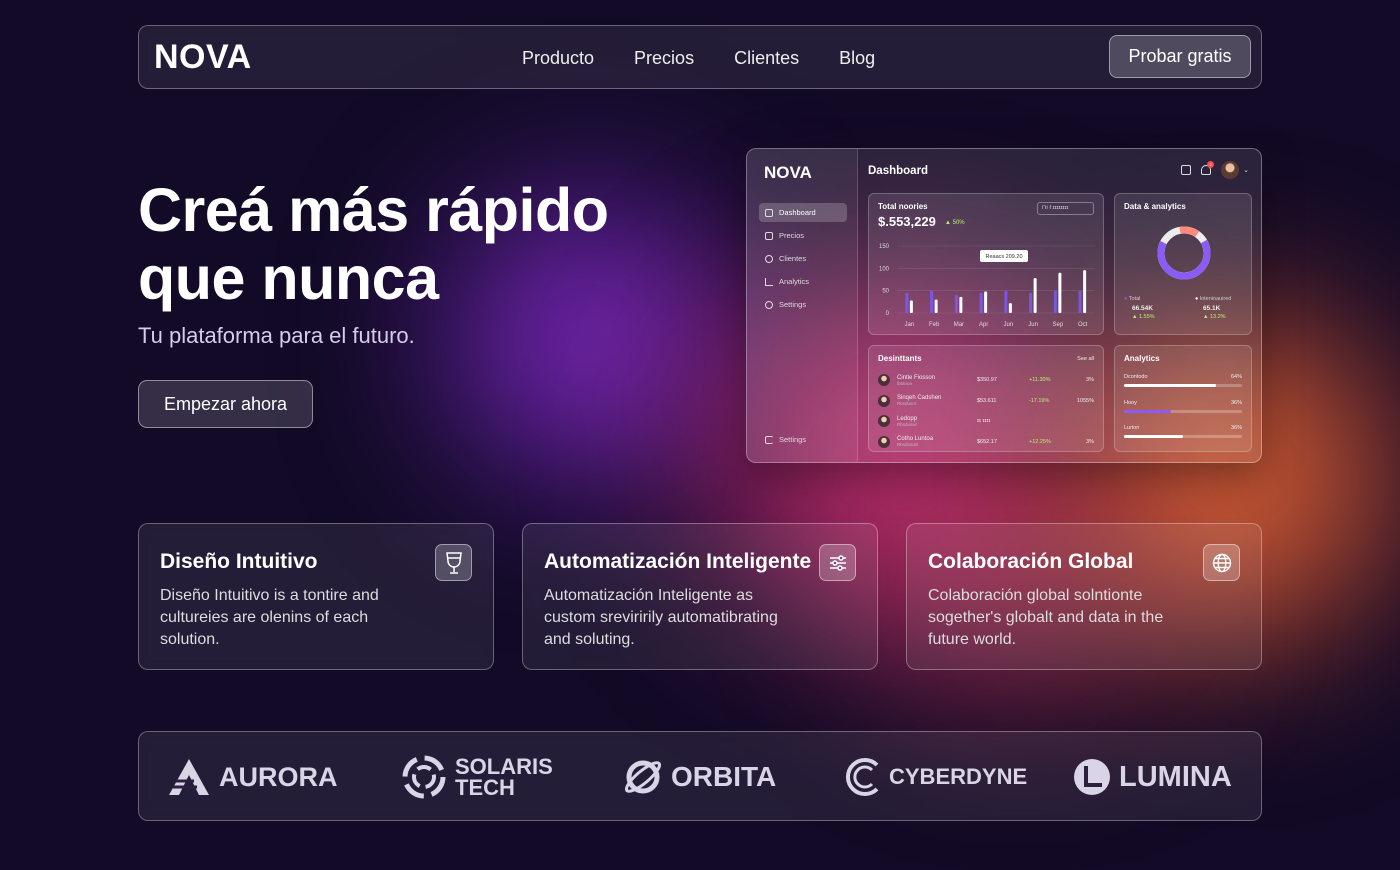 This screenshot has height=870, width=1400. What do you see at coordinates (1230, 170) in the screenshot?
I see `user-avatar` at bounding box center [1230, 170].